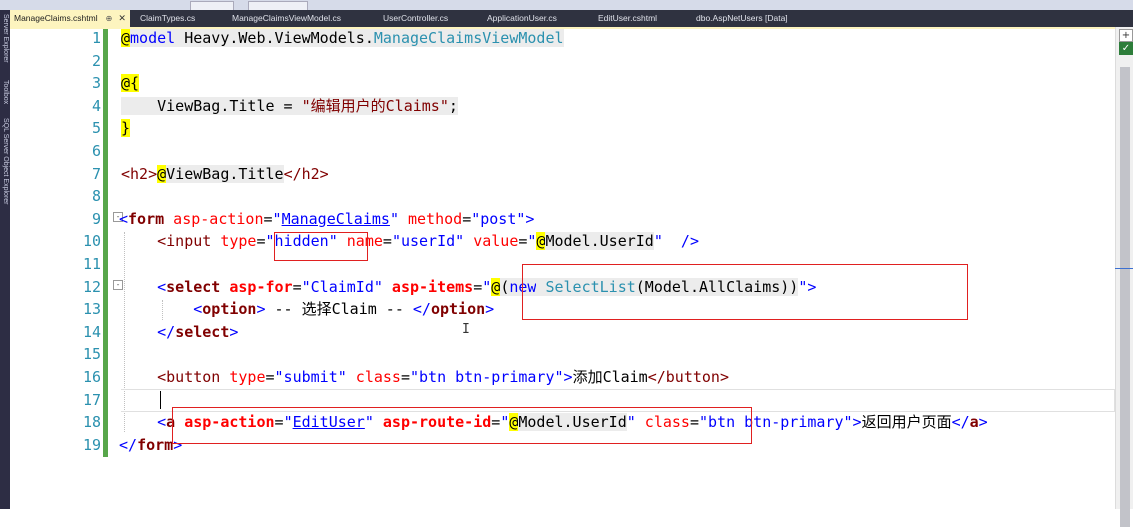 Image resolution: width=1133 pixels, height=527 pixels. I want to click on code-line-5: }, so click(126, 128).